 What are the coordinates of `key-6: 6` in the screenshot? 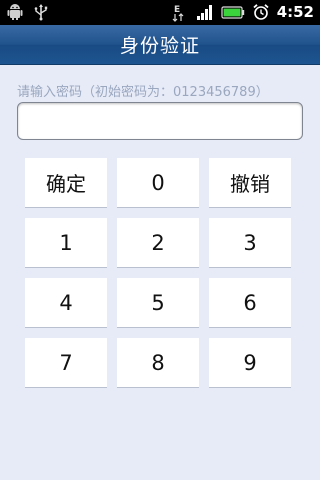 It's located at (250, 303).